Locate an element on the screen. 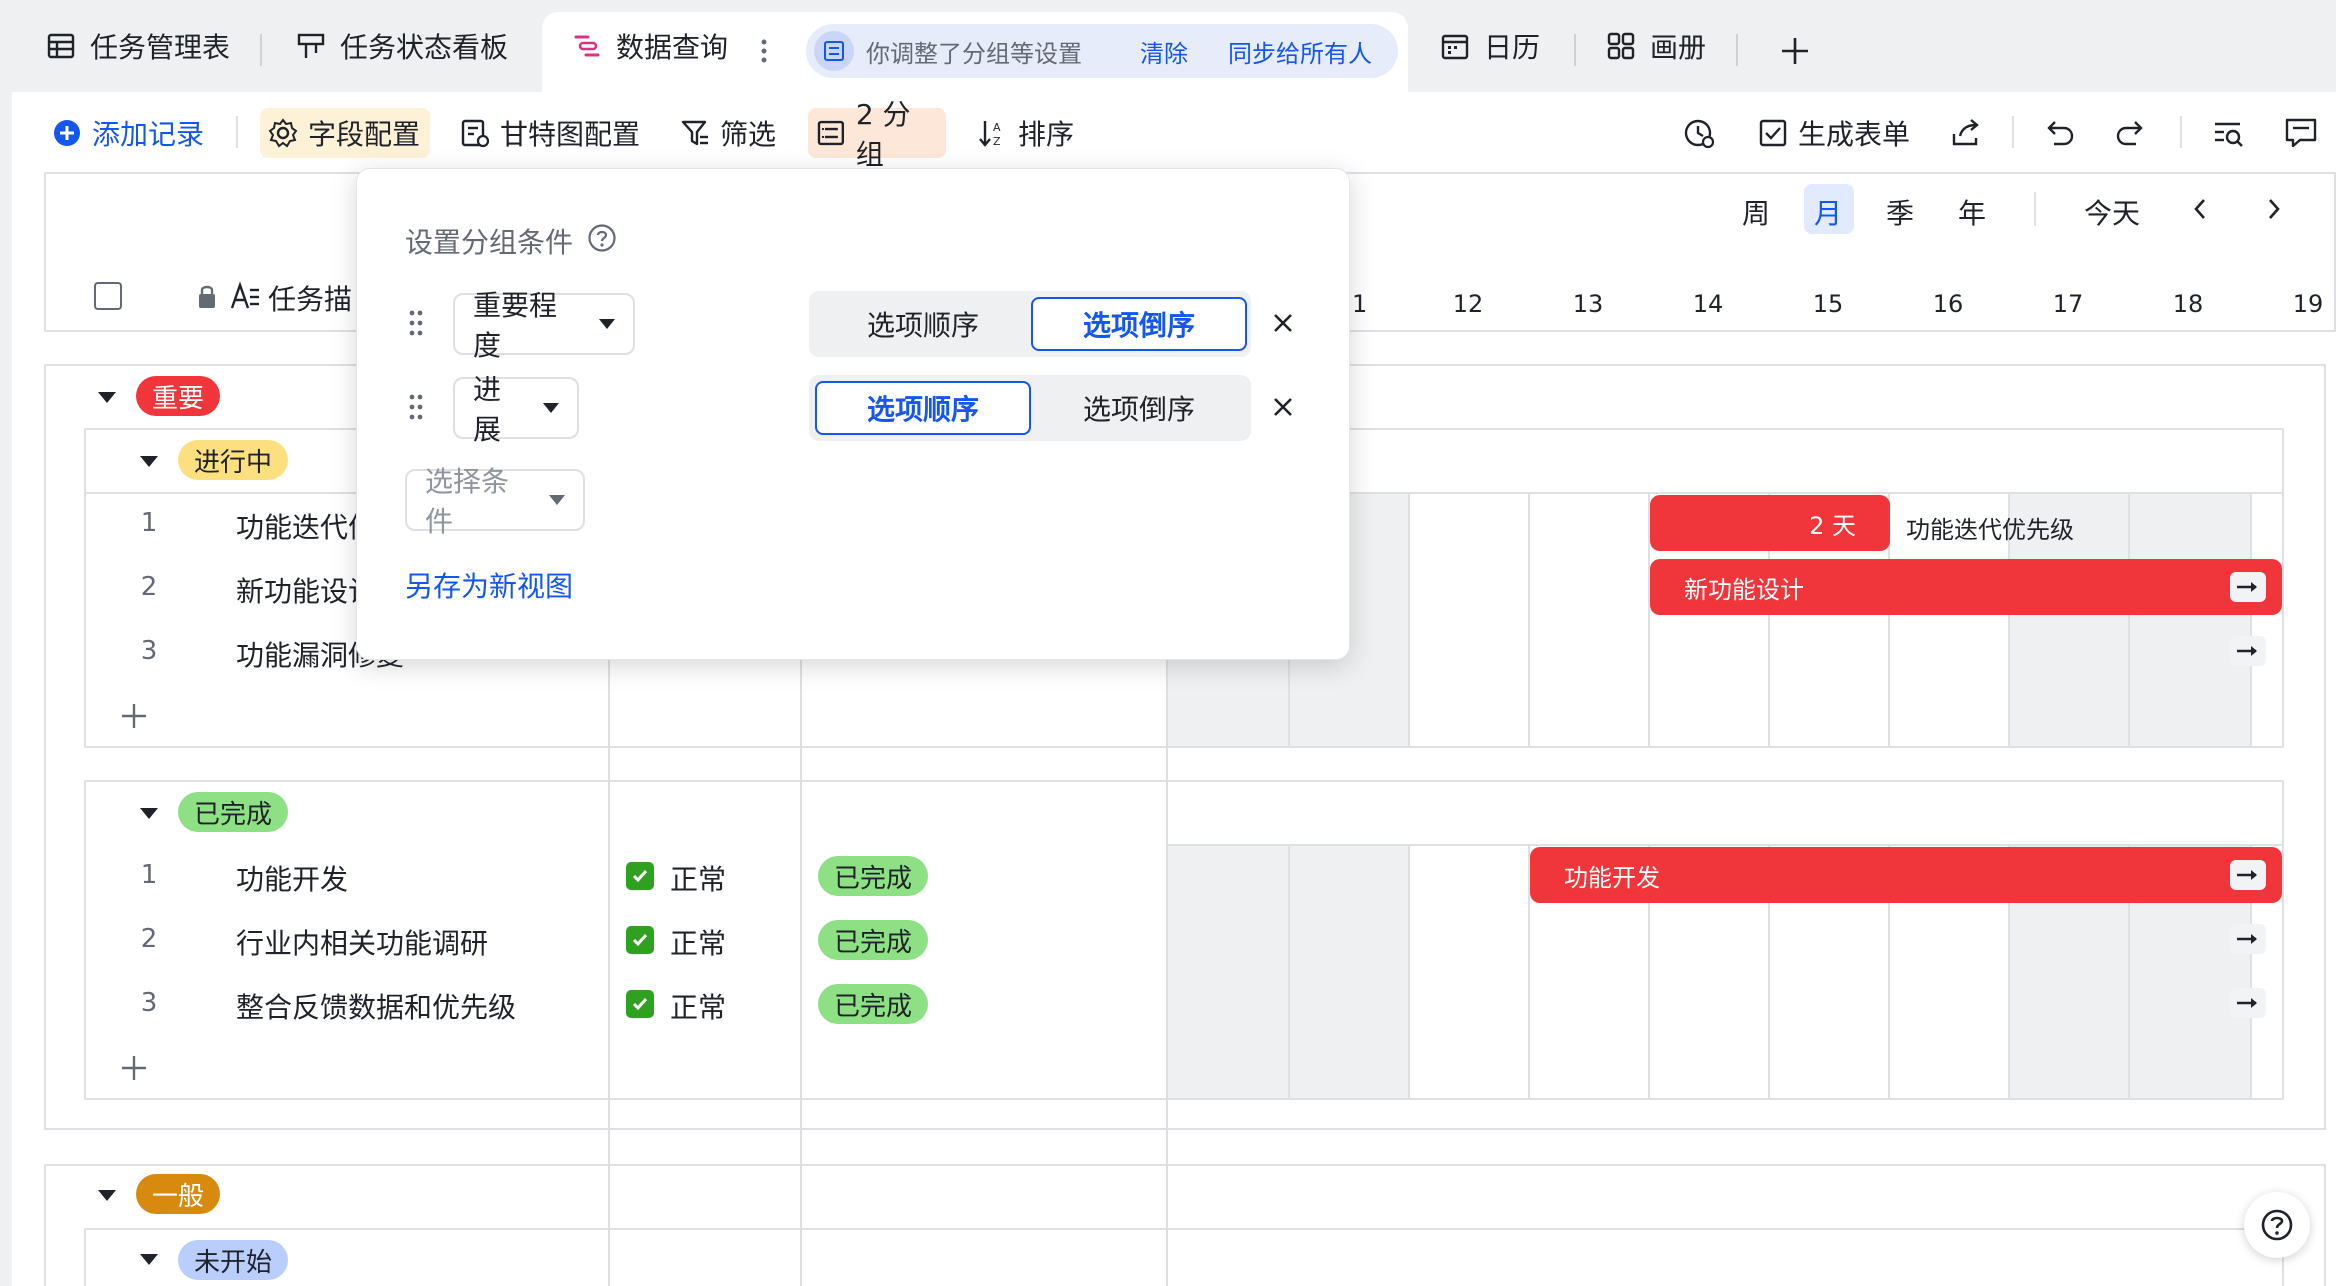  gantt-config-button: 甘特图配置 is located at coordinates (550, 133).